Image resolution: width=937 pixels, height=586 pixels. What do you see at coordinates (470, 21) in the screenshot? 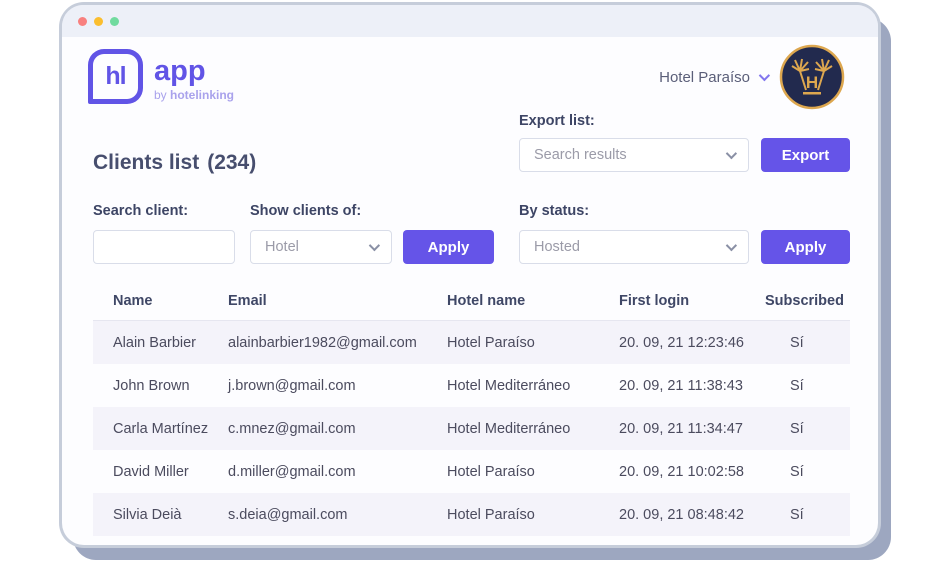
I see `window-titlebar` at bounding box center [470, 21].